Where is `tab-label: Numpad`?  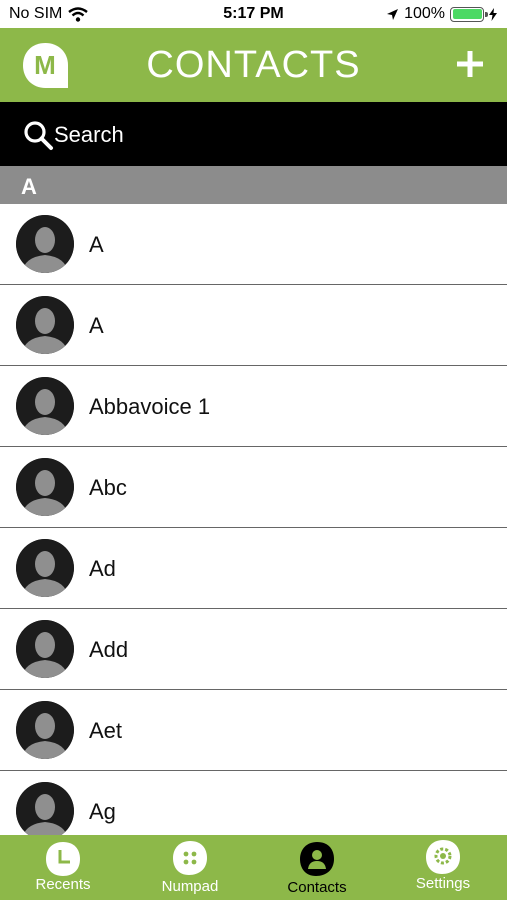 tab-label: Numpad is located at coordinates (190, 886).